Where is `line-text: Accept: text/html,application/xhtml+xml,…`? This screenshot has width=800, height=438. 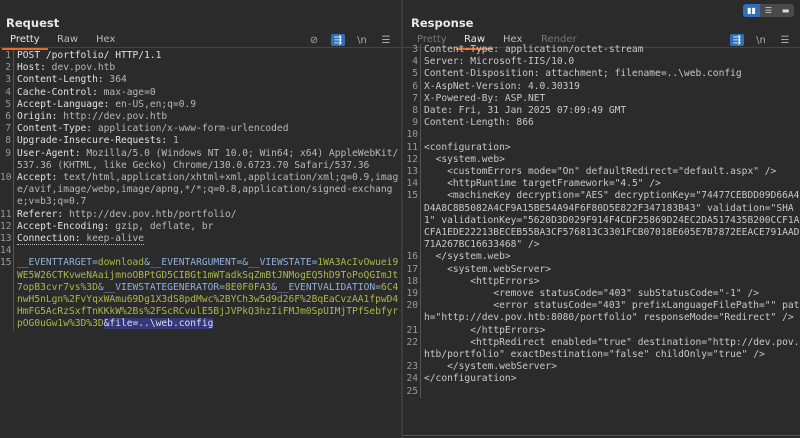 line-text: Accept: text/html,application/xhtml+xml,… is located at coordinates (207, 190).